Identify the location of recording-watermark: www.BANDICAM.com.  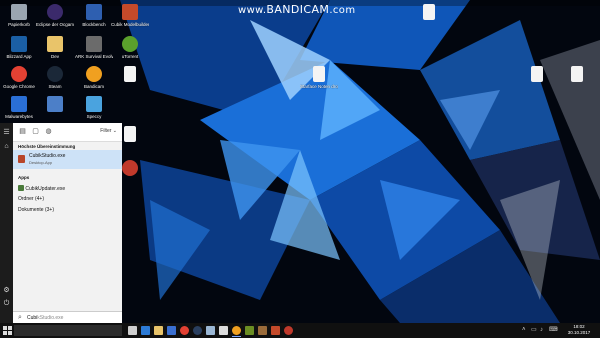
(296, 9).